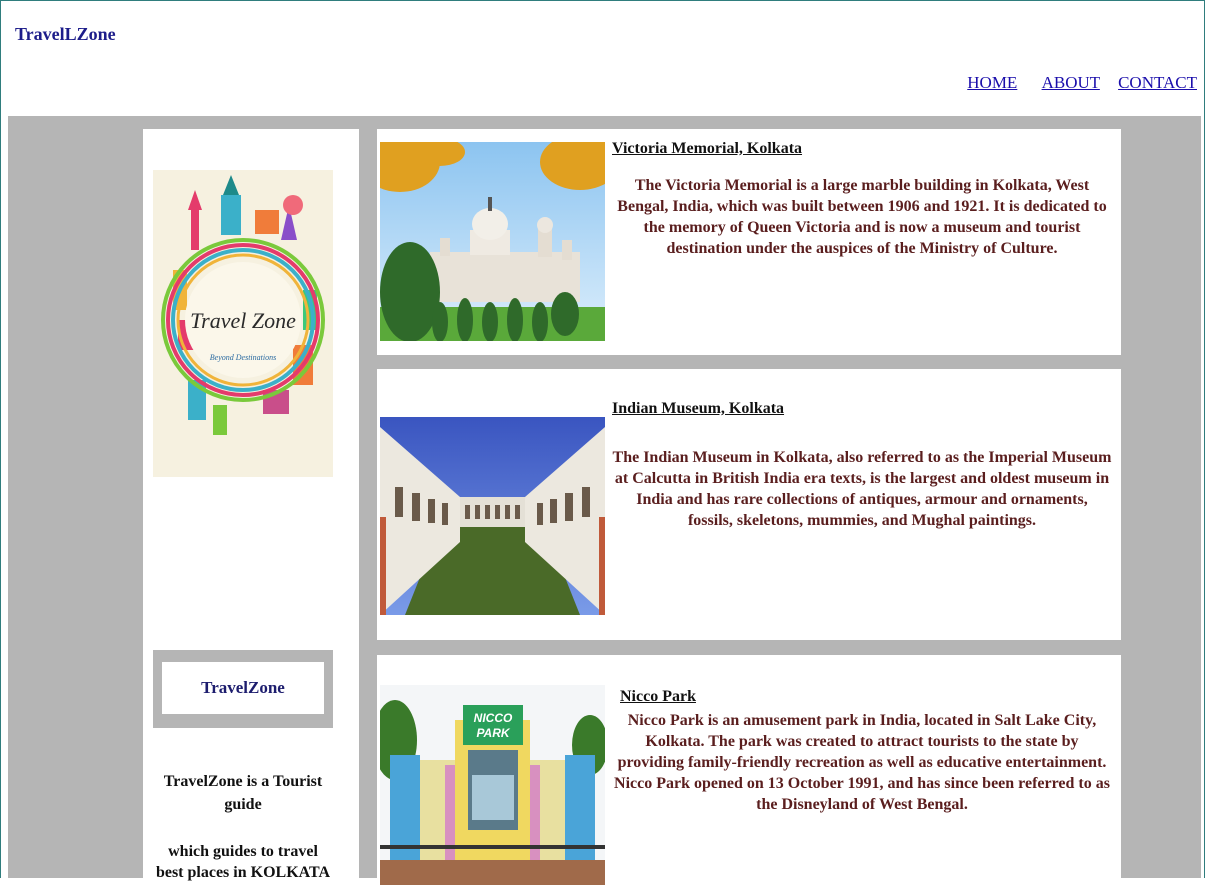  What do you see at coordinates (493, 718) in the screenshot?
I see `svg-text: NICCO` at bounding box center [493, 718].